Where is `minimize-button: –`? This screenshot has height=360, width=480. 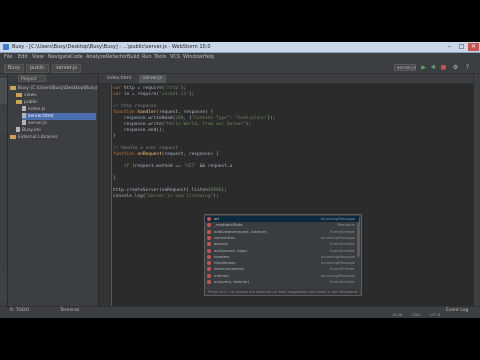
minimize-button: – is located at coordinates (449, 47).